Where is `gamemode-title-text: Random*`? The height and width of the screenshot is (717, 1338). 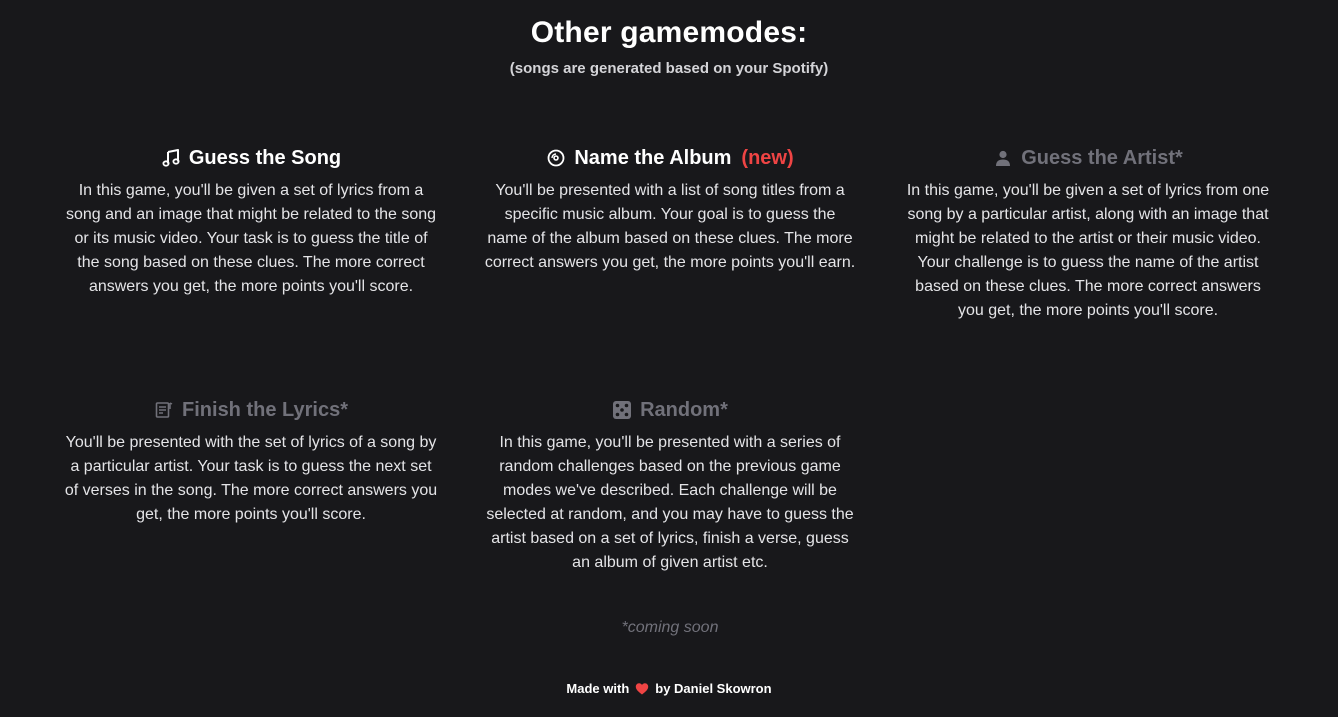 gamemode-title-text: Random* is located at coordinates (684, 409).